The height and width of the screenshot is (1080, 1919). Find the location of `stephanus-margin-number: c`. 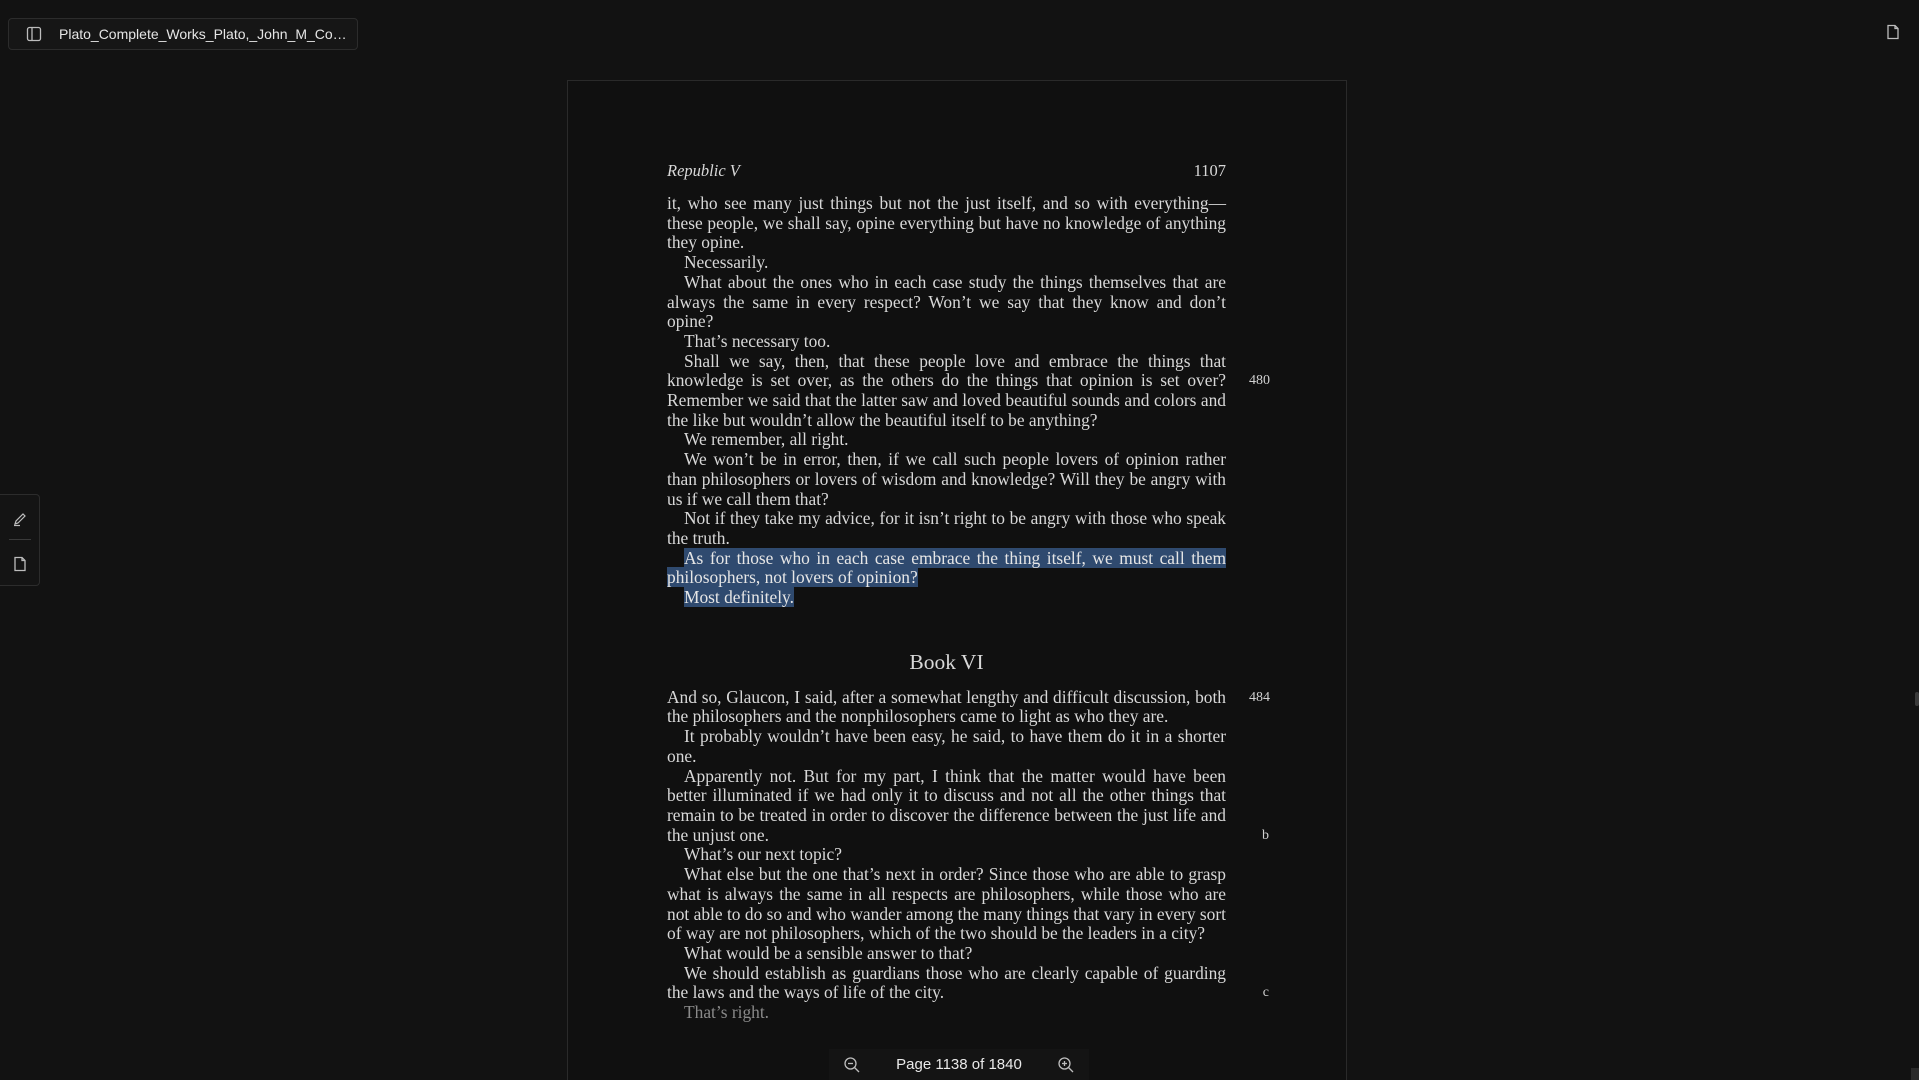

stephanus-margin-number: c is located at coordinates (1265, 993).